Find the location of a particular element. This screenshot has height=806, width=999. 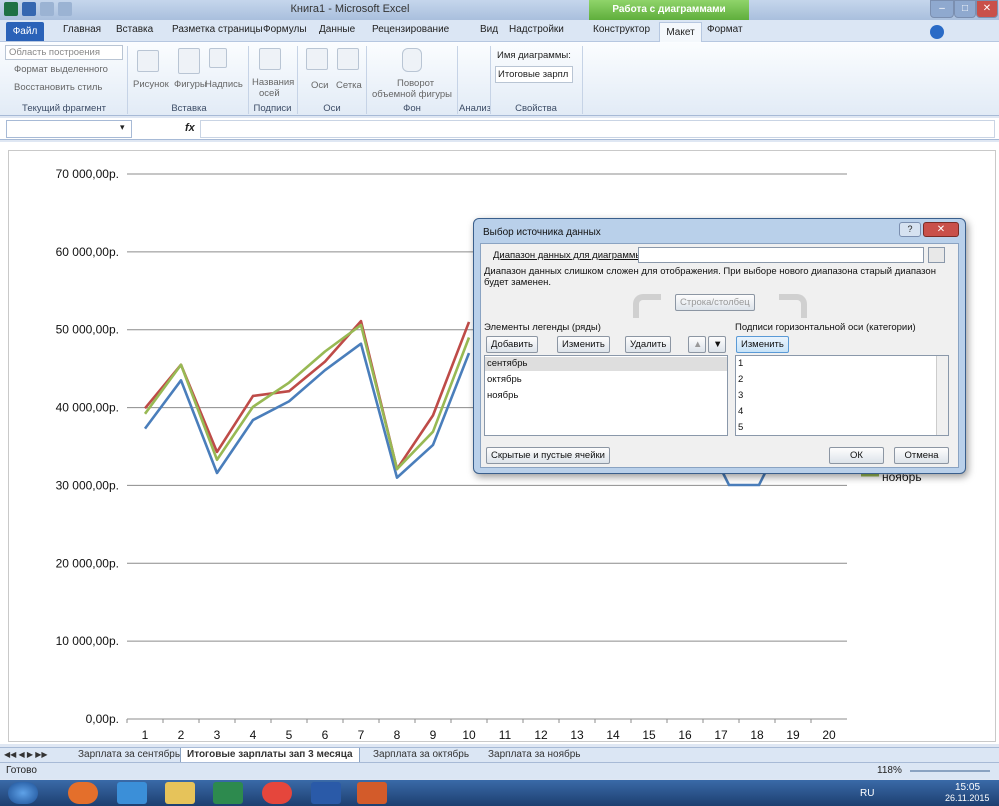

sheet-tab-september: Зарплата за сентябрь is located at coordinates (129, 755).